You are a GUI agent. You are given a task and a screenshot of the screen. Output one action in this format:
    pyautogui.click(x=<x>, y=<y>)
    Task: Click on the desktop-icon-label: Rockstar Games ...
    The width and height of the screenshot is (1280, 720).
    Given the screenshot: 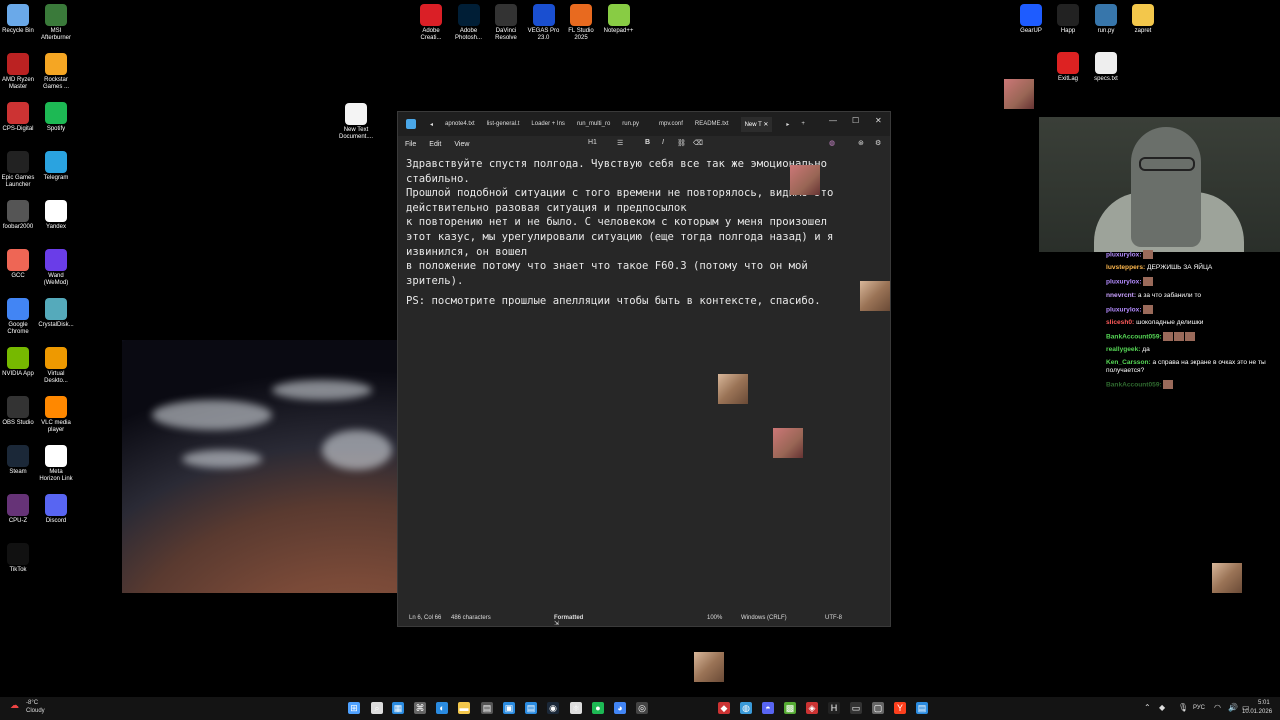 What is the action you would take?
    pyautogui.click(x=55, y=83)
    